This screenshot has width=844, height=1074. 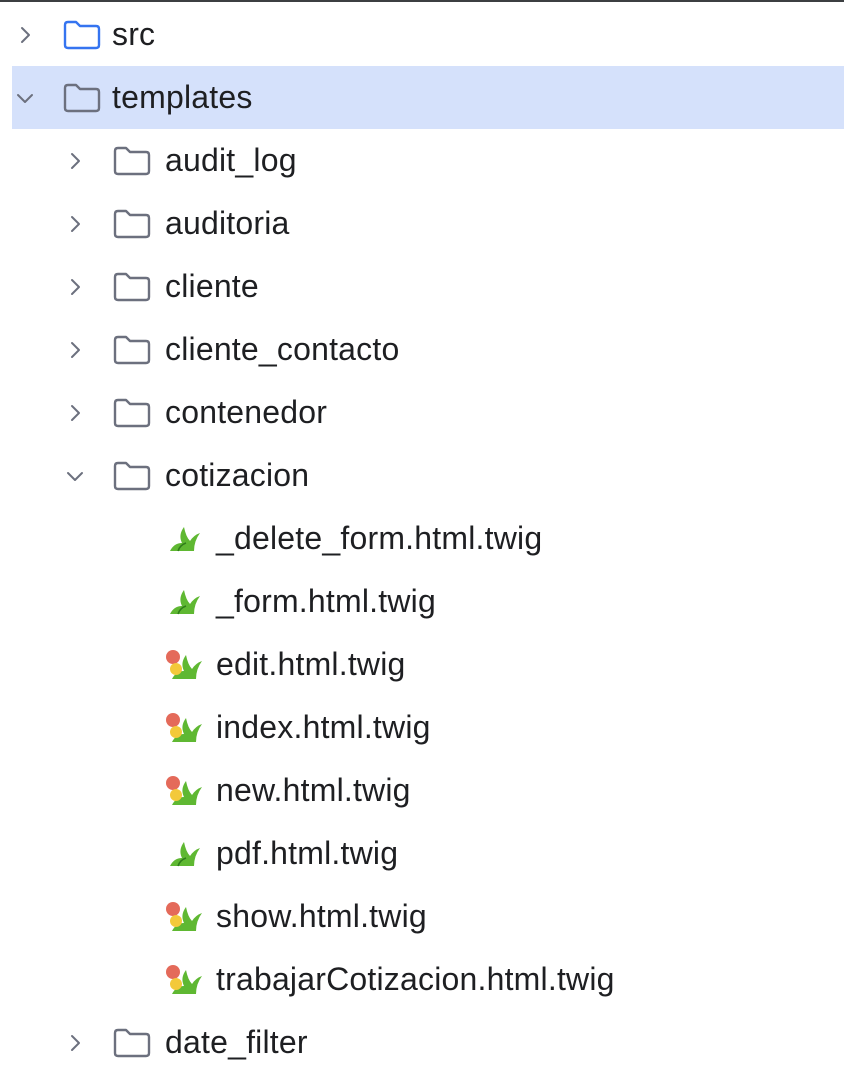 I want to click on tree-item-delete-form-twig: _delete_form.html.twig, so click(x=422, y=538).